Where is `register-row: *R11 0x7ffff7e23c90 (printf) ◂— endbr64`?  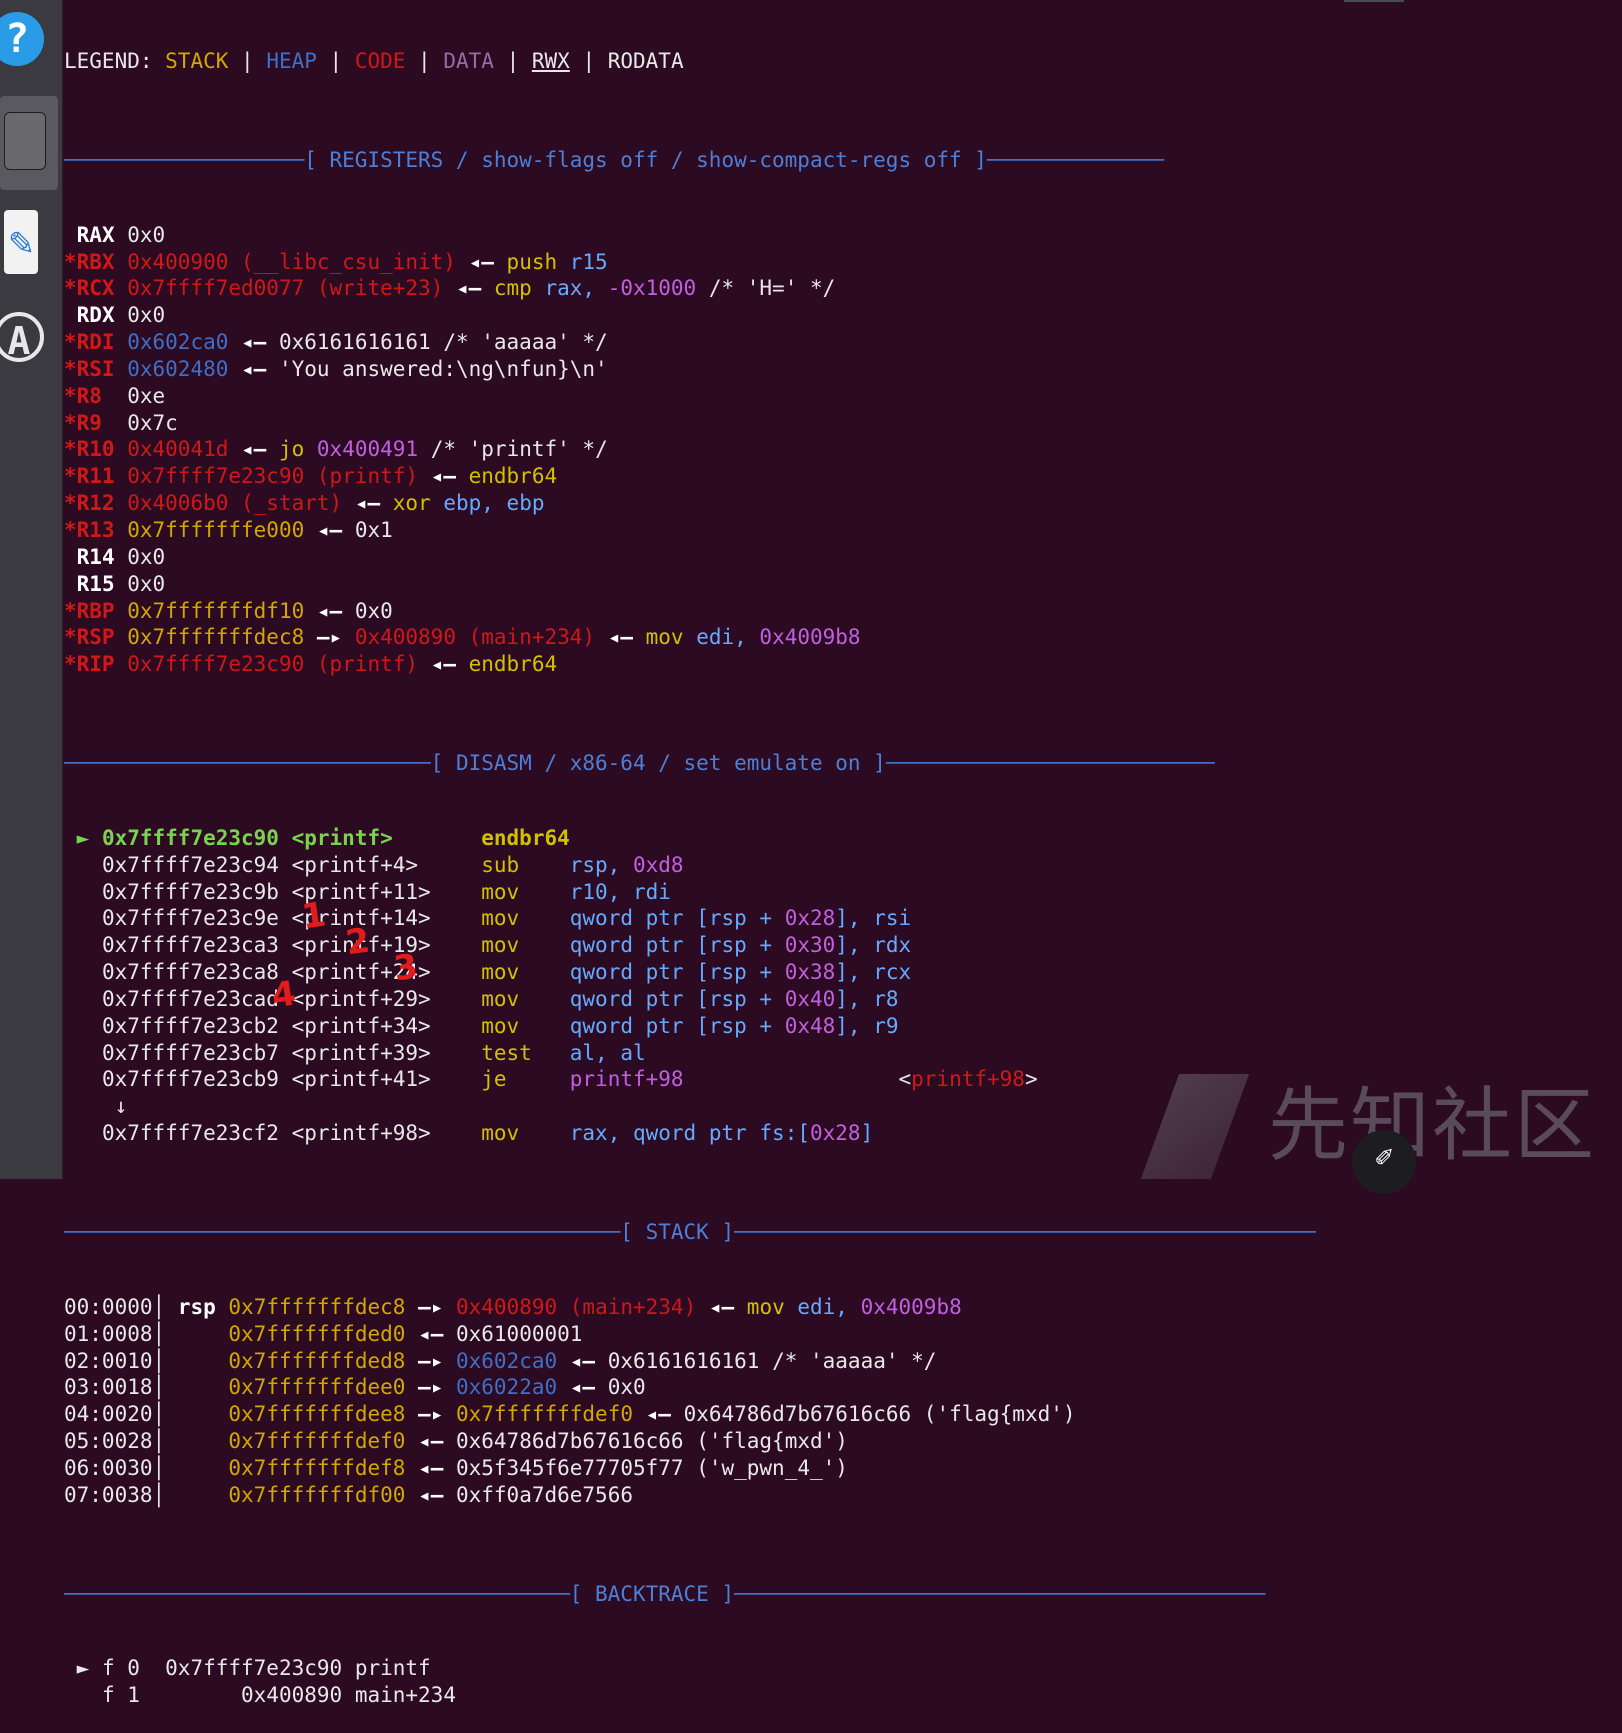
register-row: *R11 0x7ffff7e23c90 (printf) ◂— endbr64 is located at coordinates (604, 476).